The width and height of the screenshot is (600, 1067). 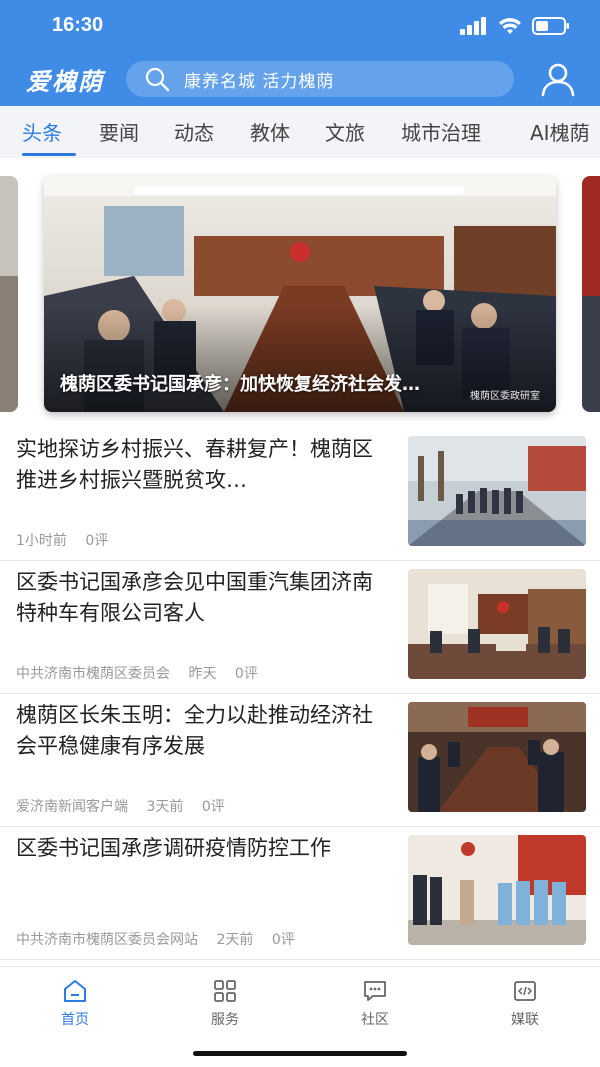 What do you see at coordinates (75, 991) in the screenshot?
I see `home-icon` at bounding box center [75, 991].